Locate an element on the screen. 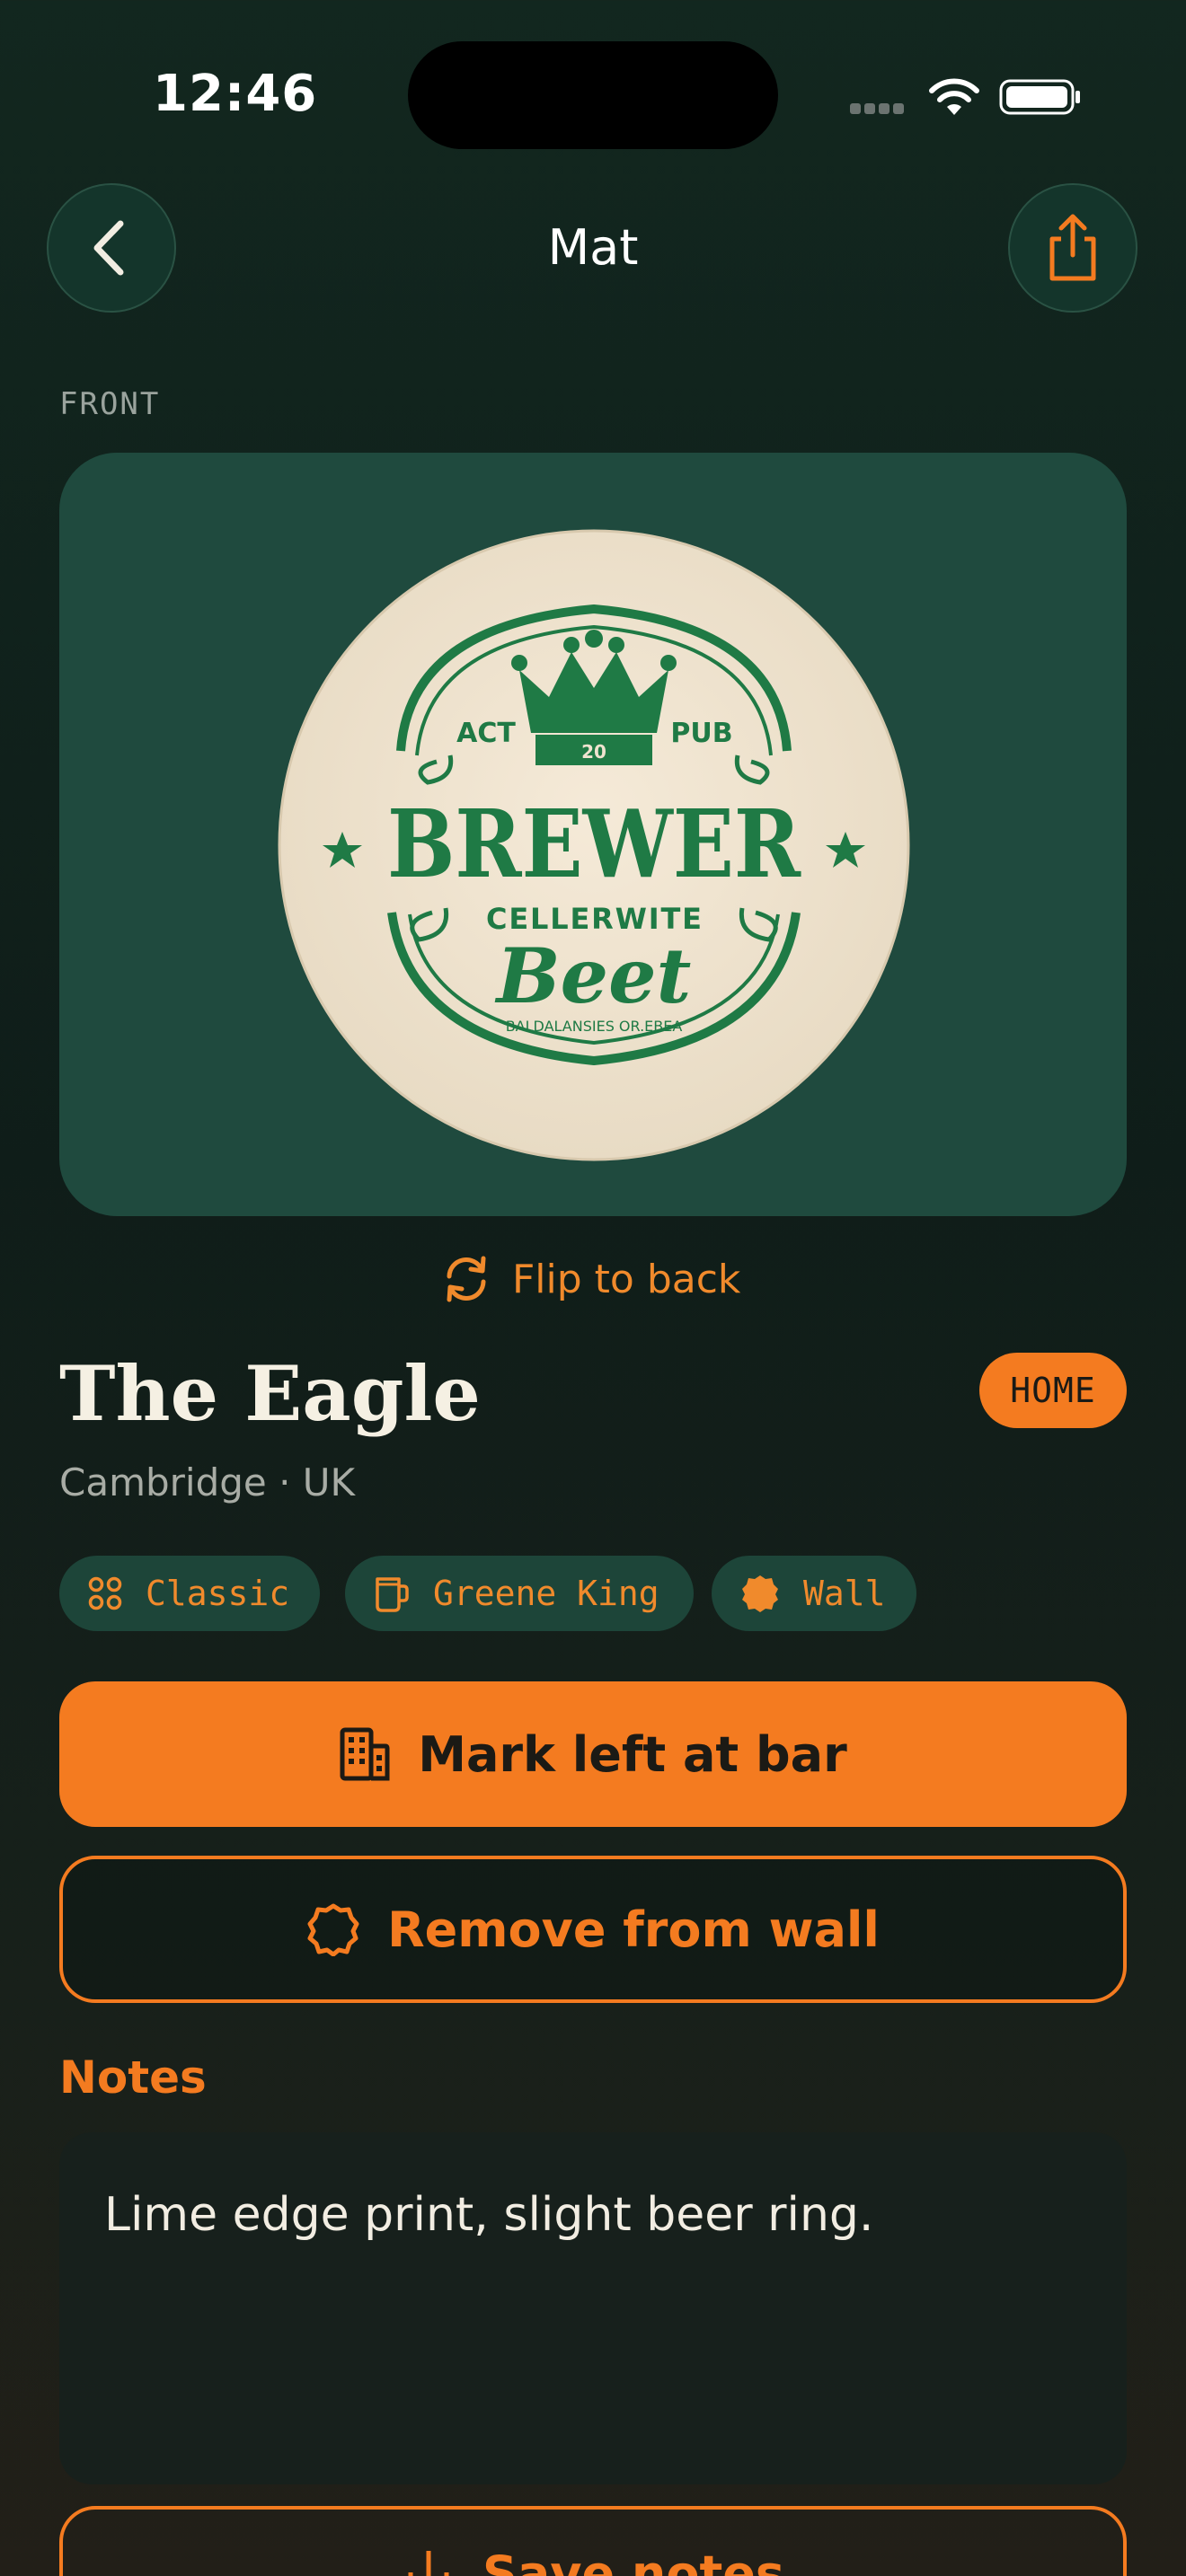 This screenshot has height=2576, width=1186. grid-icon is located at coordinates (105, 1593).